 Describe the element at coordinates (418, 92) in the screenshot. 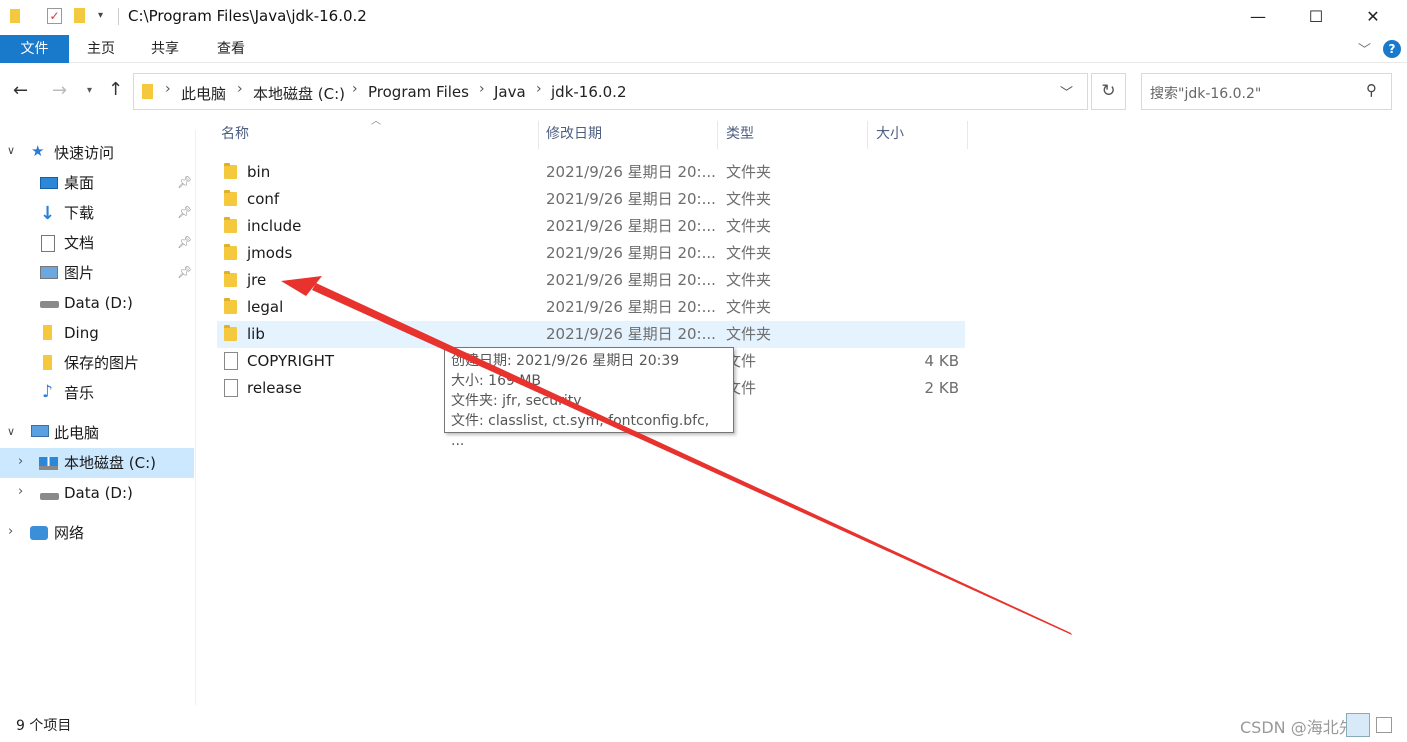

I see `breadcrumb-program-files: Program Files` at that location.